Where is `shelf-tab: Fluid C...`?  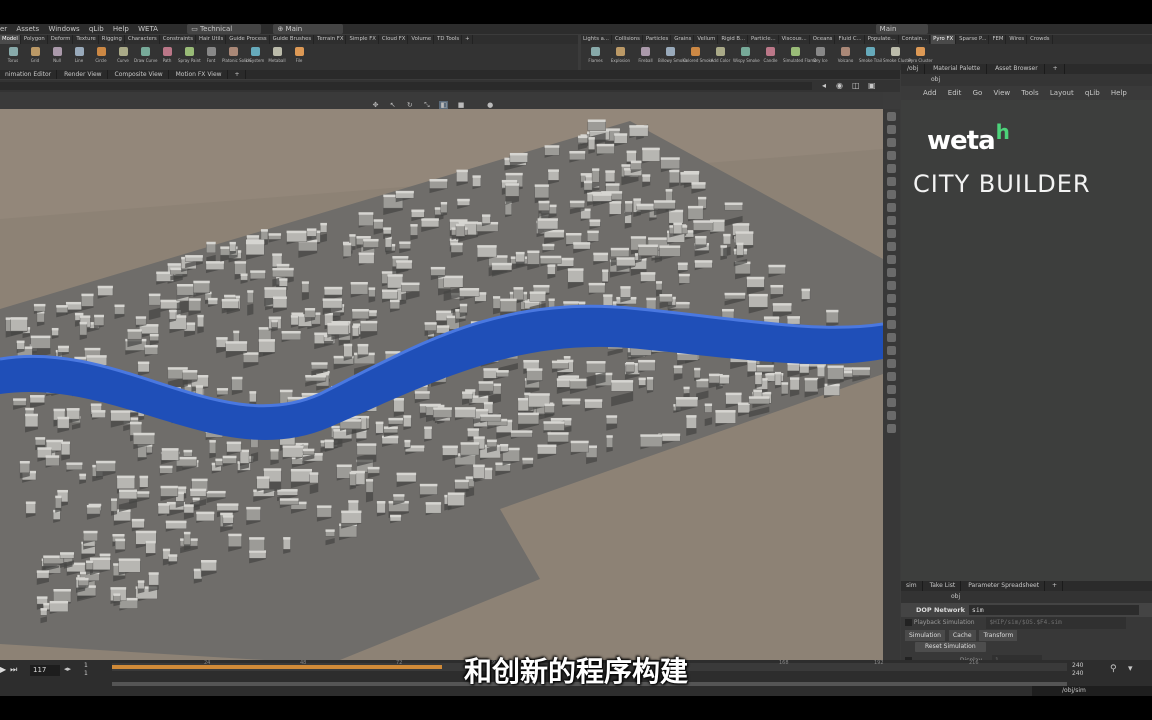 shelf-tab: Fluid C... is located at coordinates (850, 39).